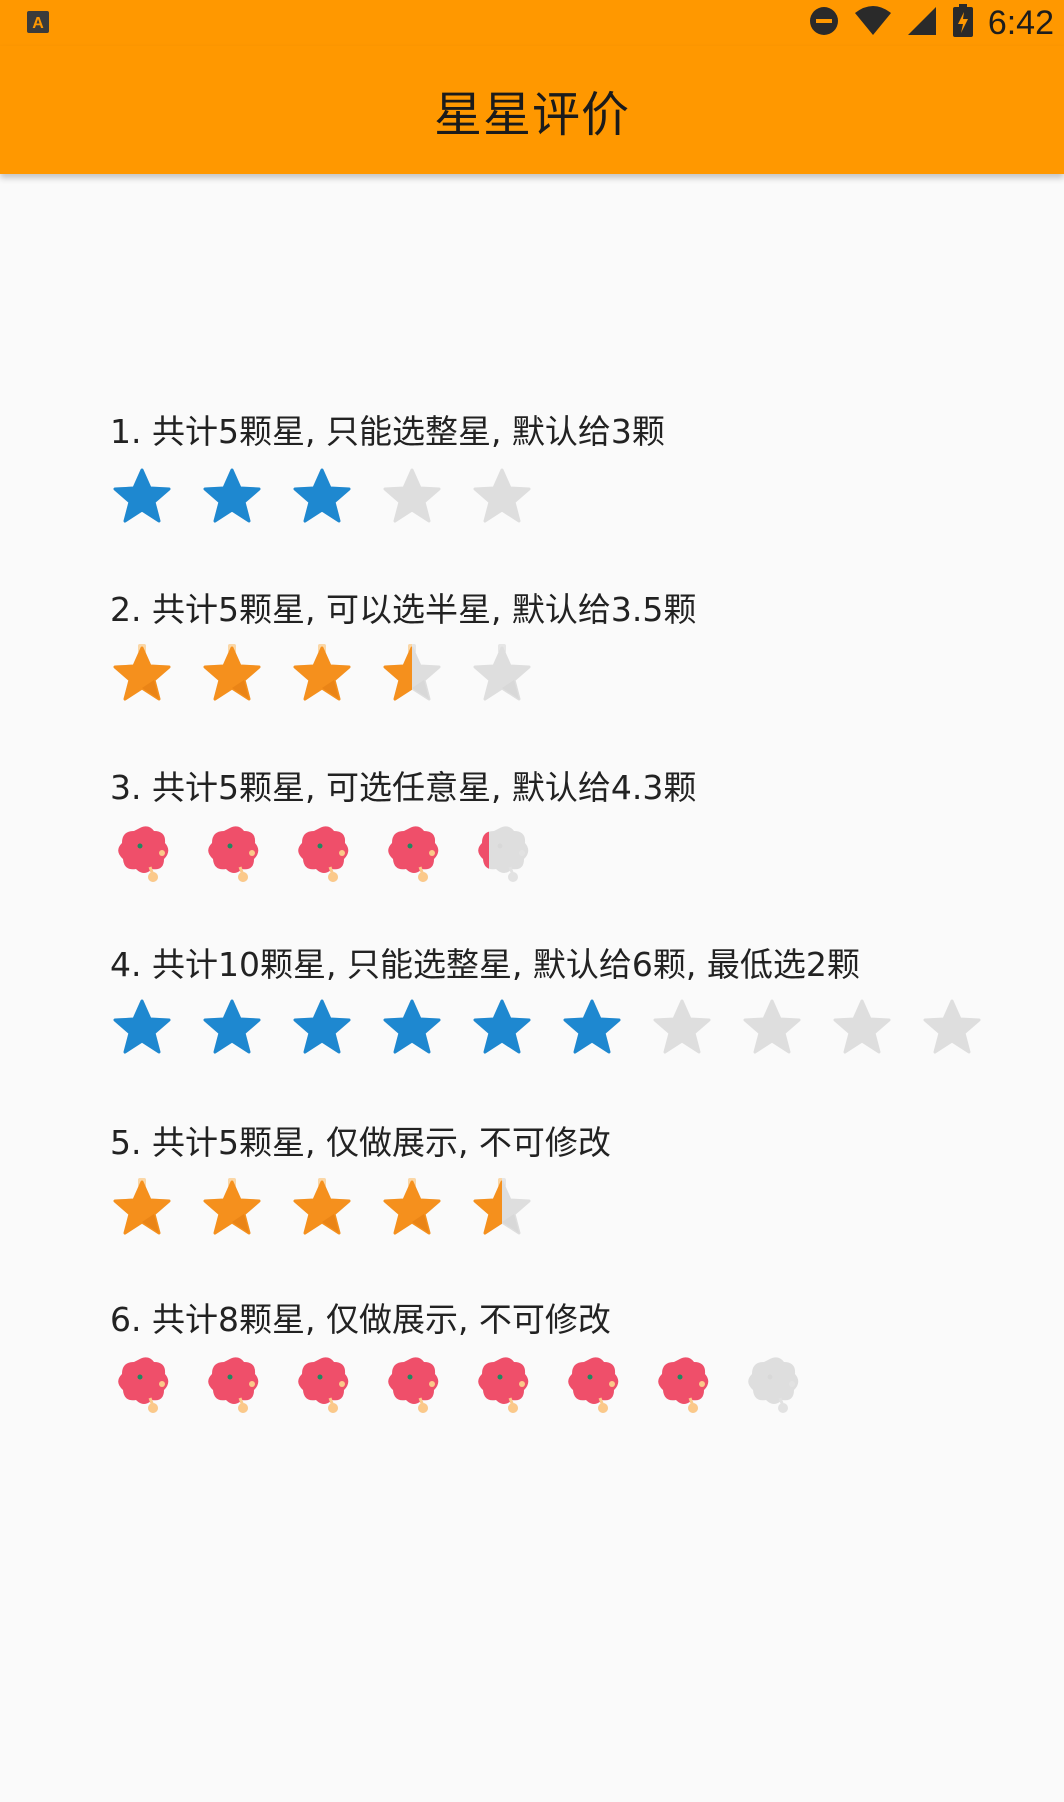 This screenshot has width=1064, height=1802. I want to click on cellular-signal-icon, so click(922, 23).